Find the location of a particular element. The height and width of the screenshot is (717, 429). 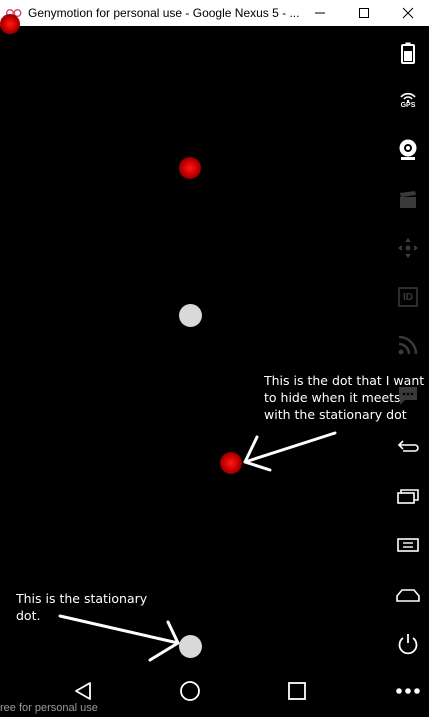

nav-back-icon is located at coordinates (83, 691).